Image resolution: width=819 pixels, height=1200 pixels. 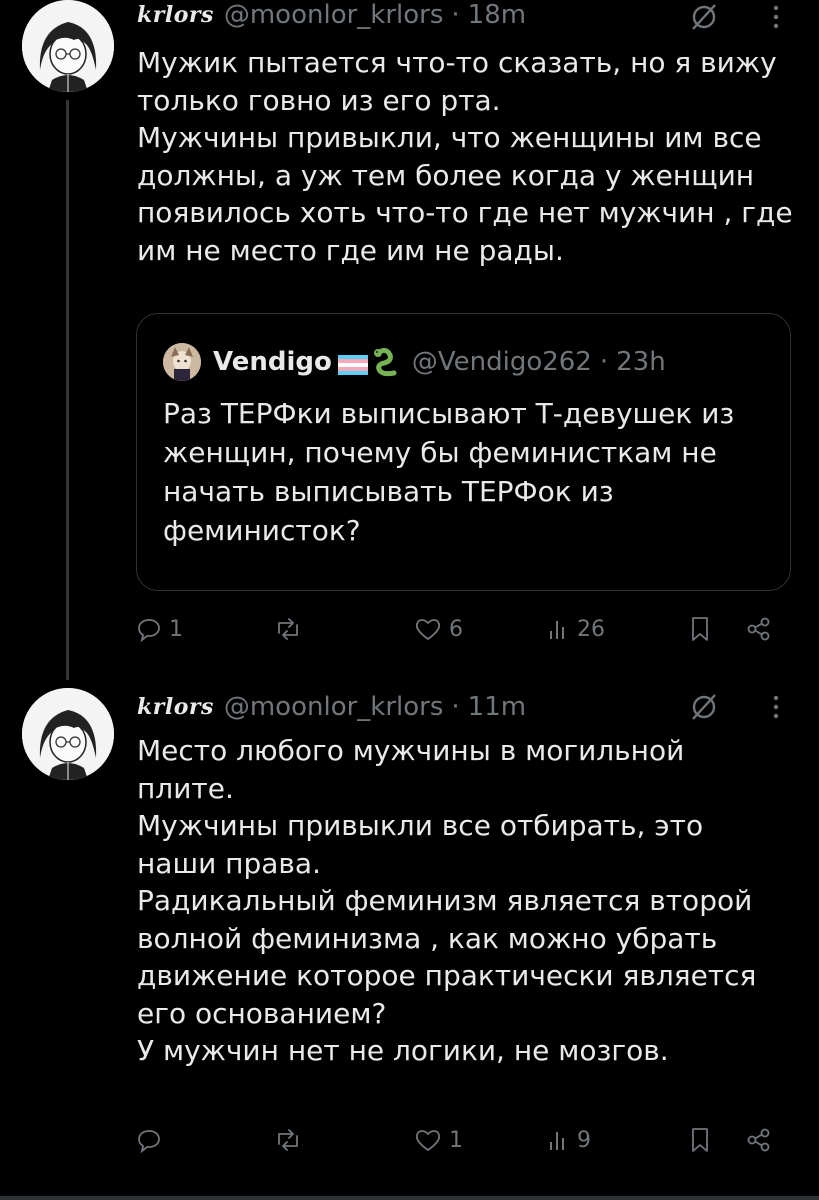 I want to click on text-line: Раз ТЕРФки выписывают Т-девушек из, so click(x=449, y=413).